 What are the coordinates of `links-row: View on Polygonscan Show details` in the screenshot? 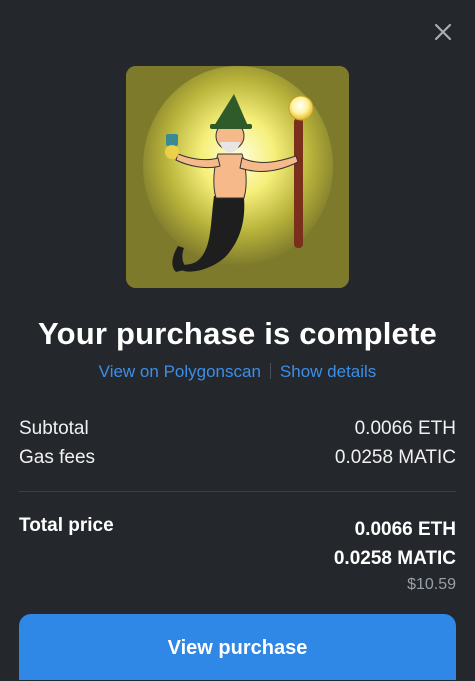 It's located at (237, 372).